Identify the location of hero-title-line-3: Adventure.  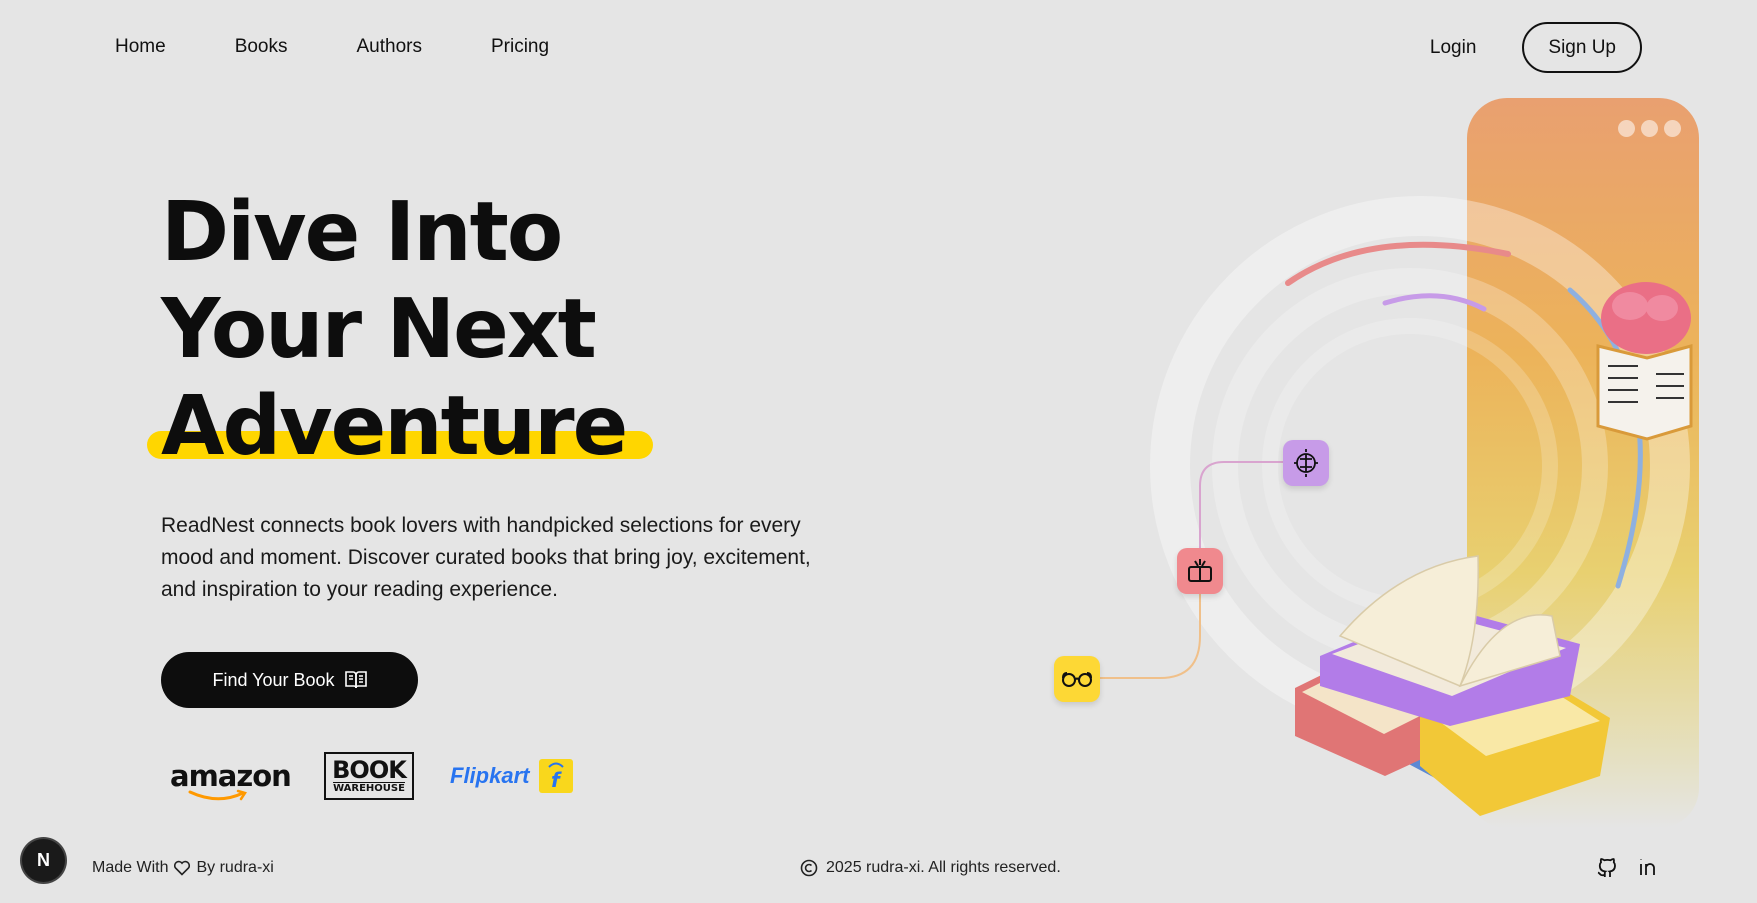
(394, 426).